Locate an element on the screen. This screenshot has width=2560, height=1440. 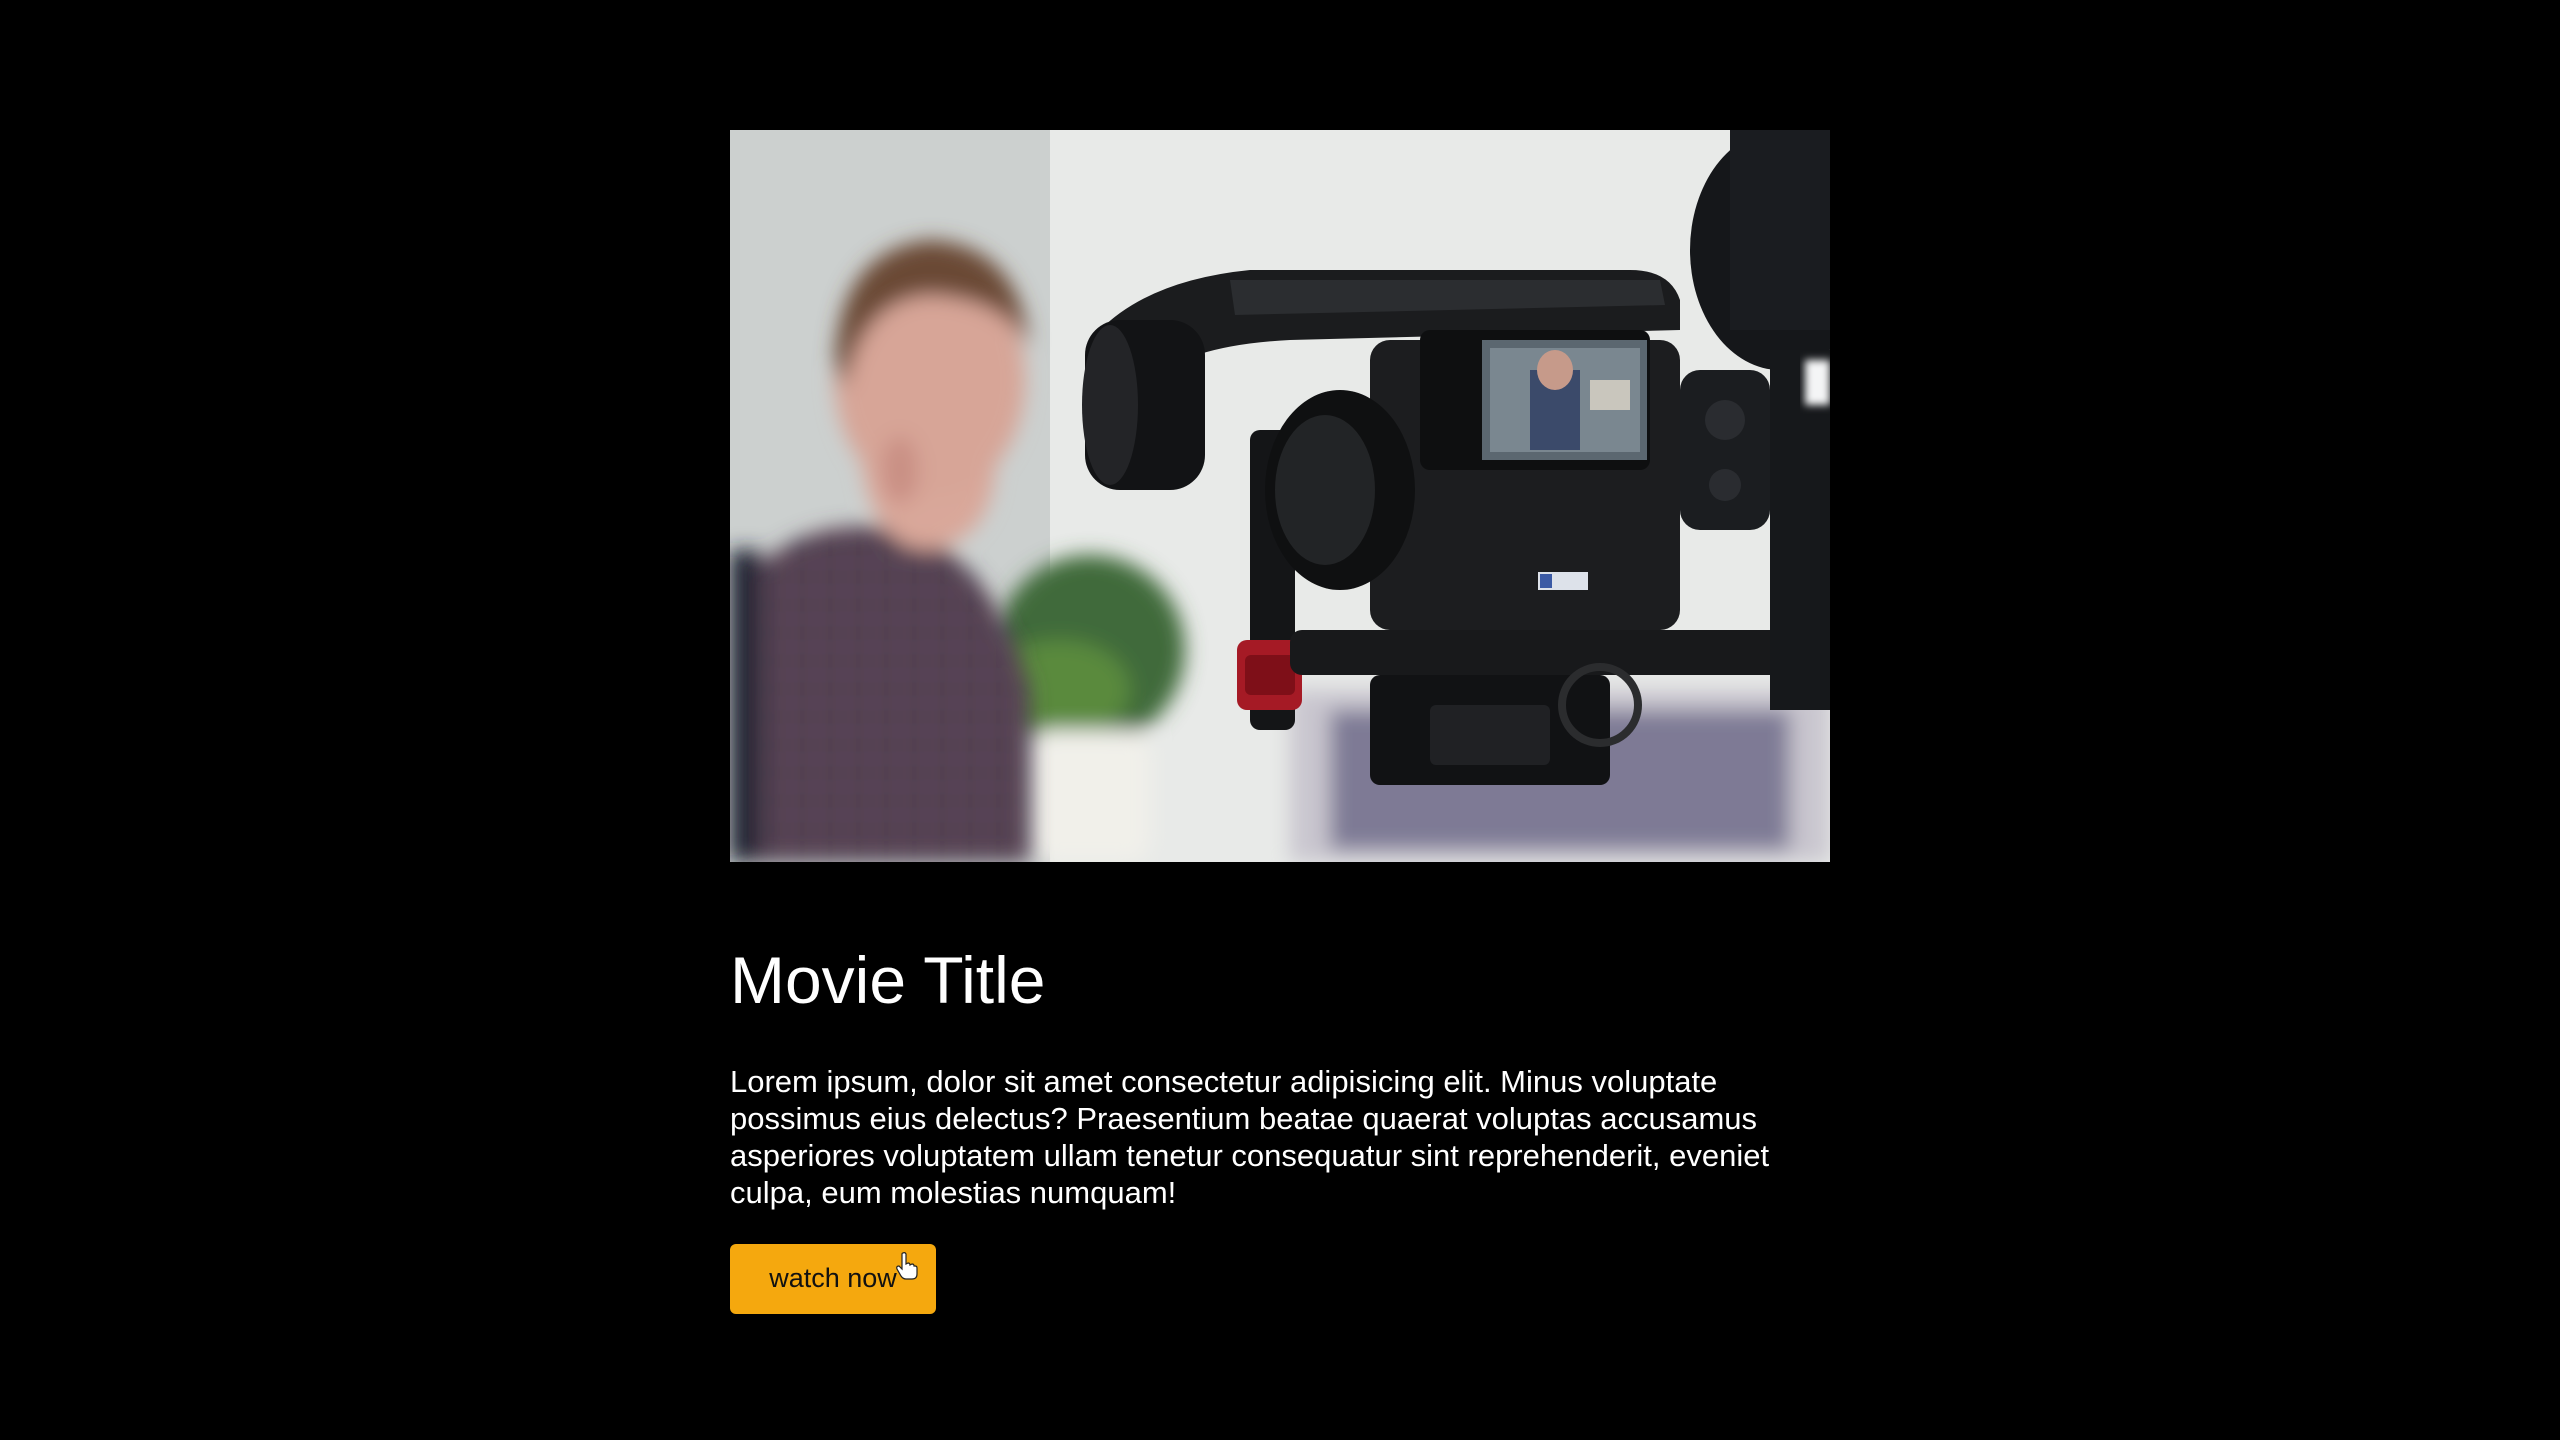
watch-now-label: watch now is located at coordinates (833, 1278).